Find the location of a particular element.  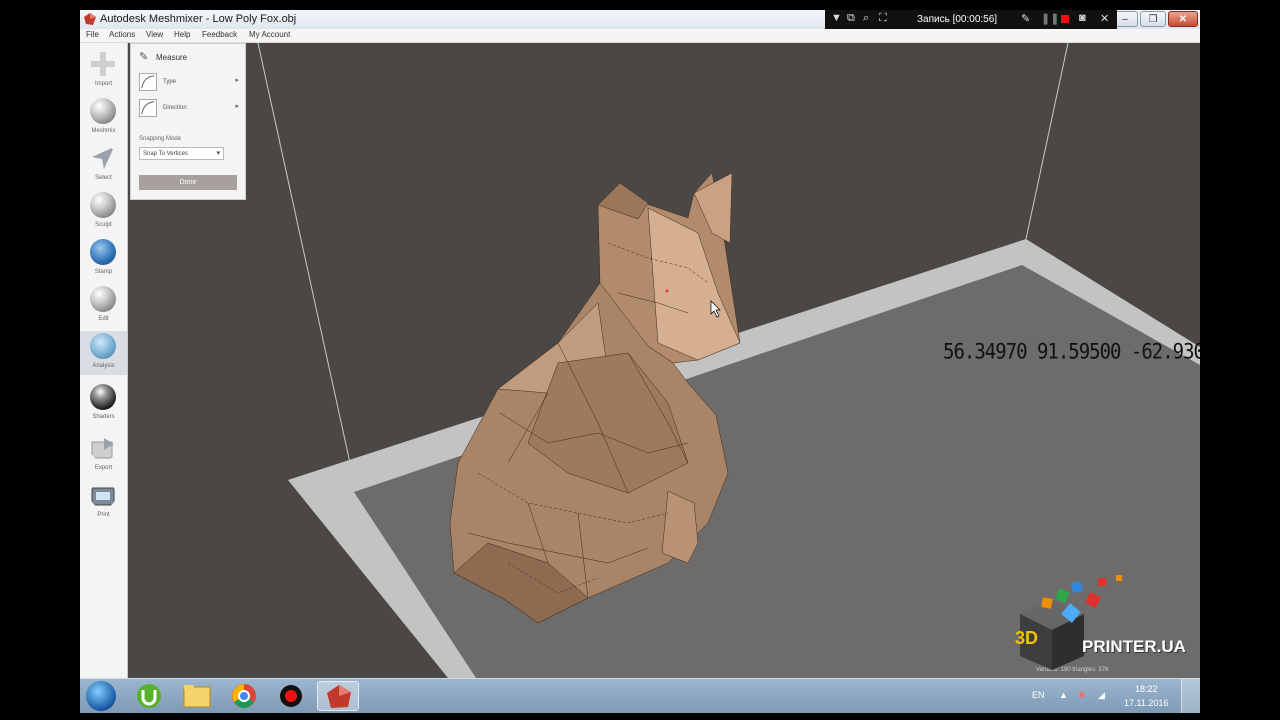

plus-icon is located at coordinates (103, 64).